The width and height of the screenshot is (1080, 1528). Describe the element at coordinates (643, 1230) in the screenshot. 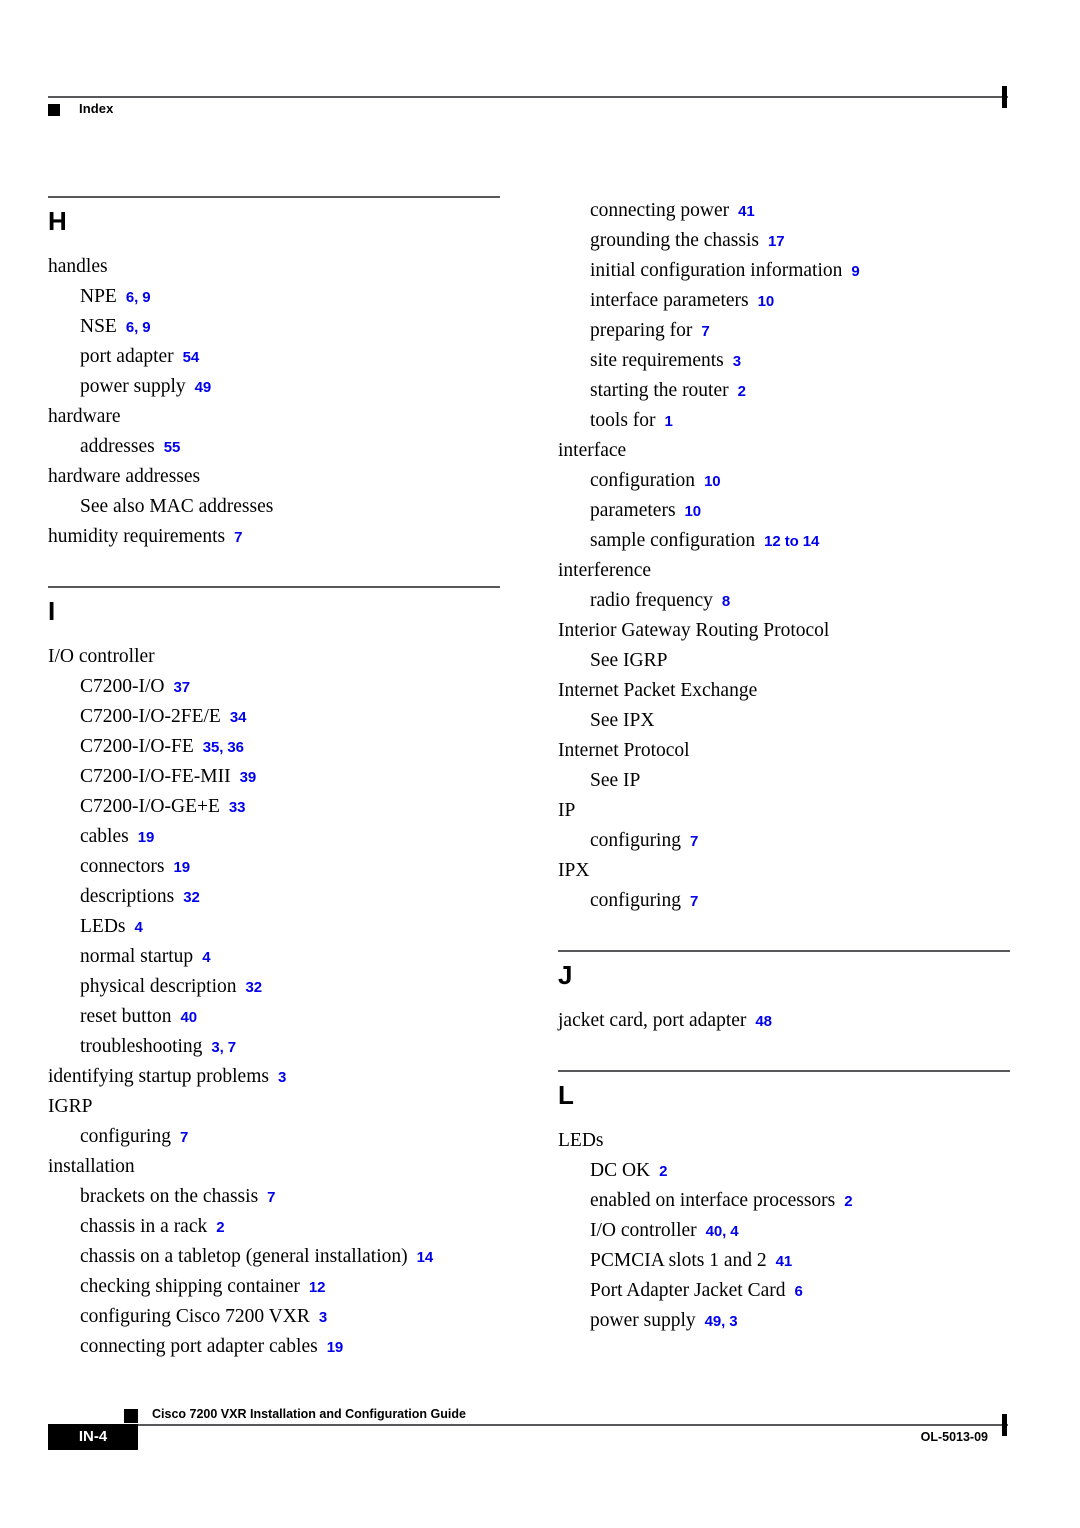

I see `index-entry-label: I/O controller` at that location.